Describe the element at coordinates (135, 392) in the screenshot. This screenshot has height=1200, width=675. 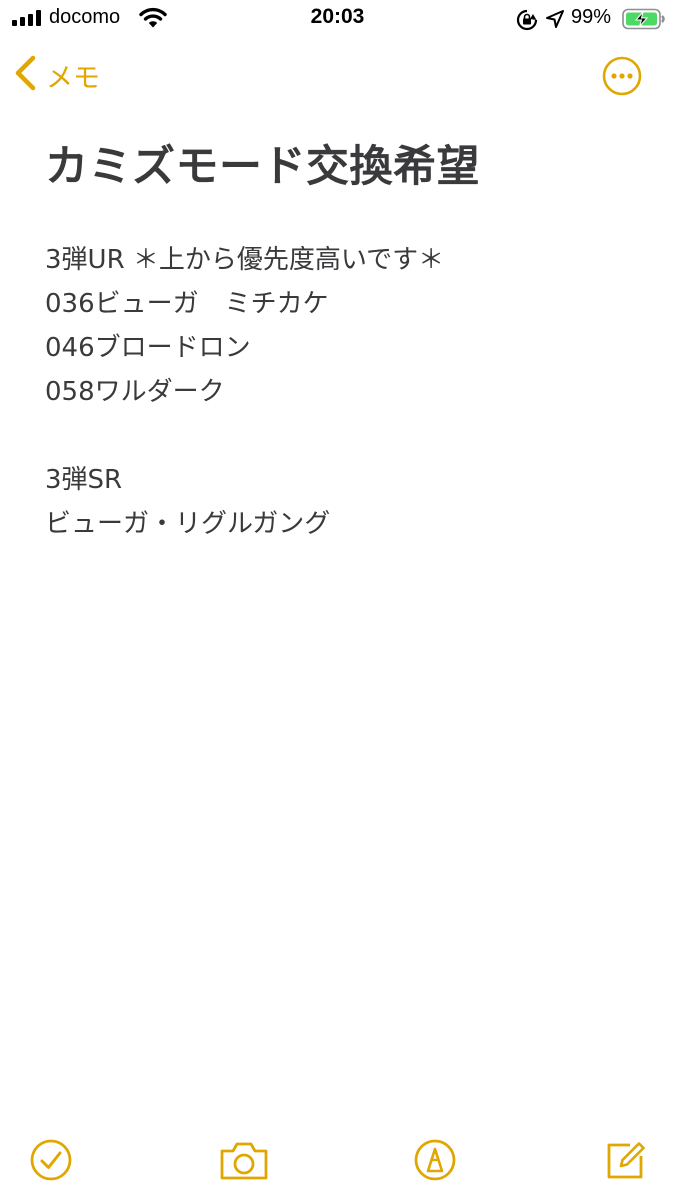
I see `note-line: 058ワルダーク` at that location.